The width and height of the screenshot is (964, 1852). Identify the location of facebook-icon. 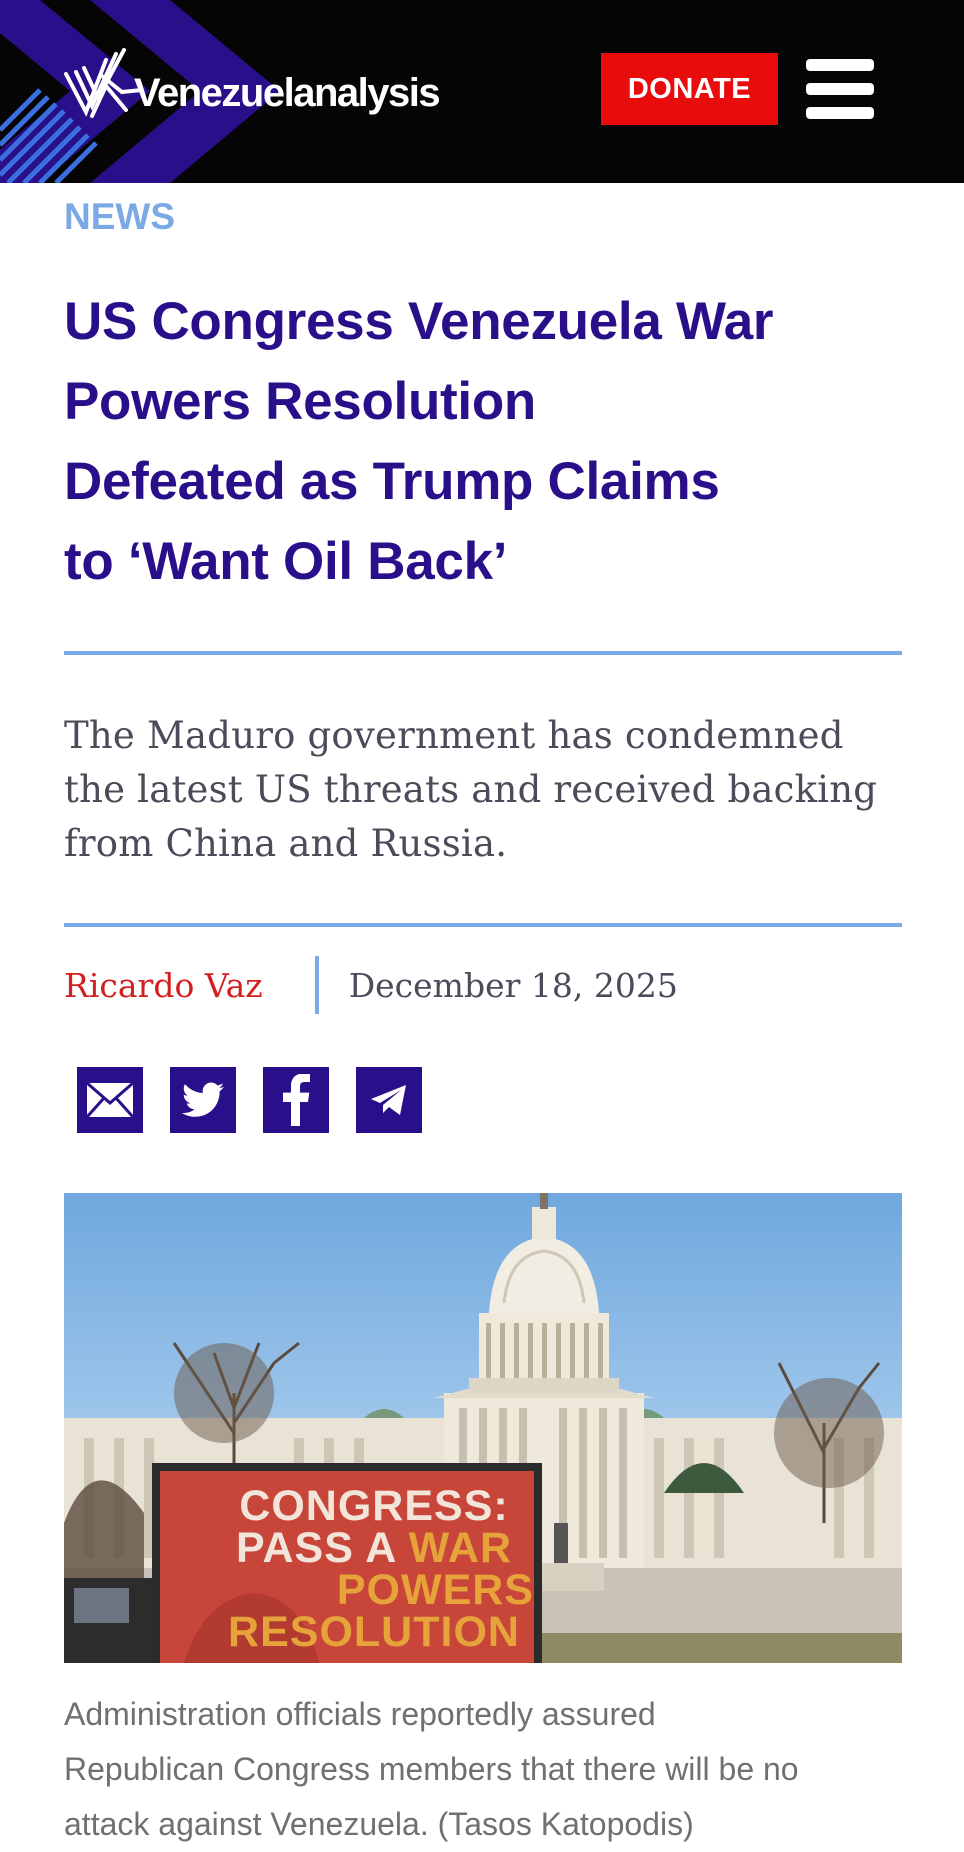
(296, 1100).